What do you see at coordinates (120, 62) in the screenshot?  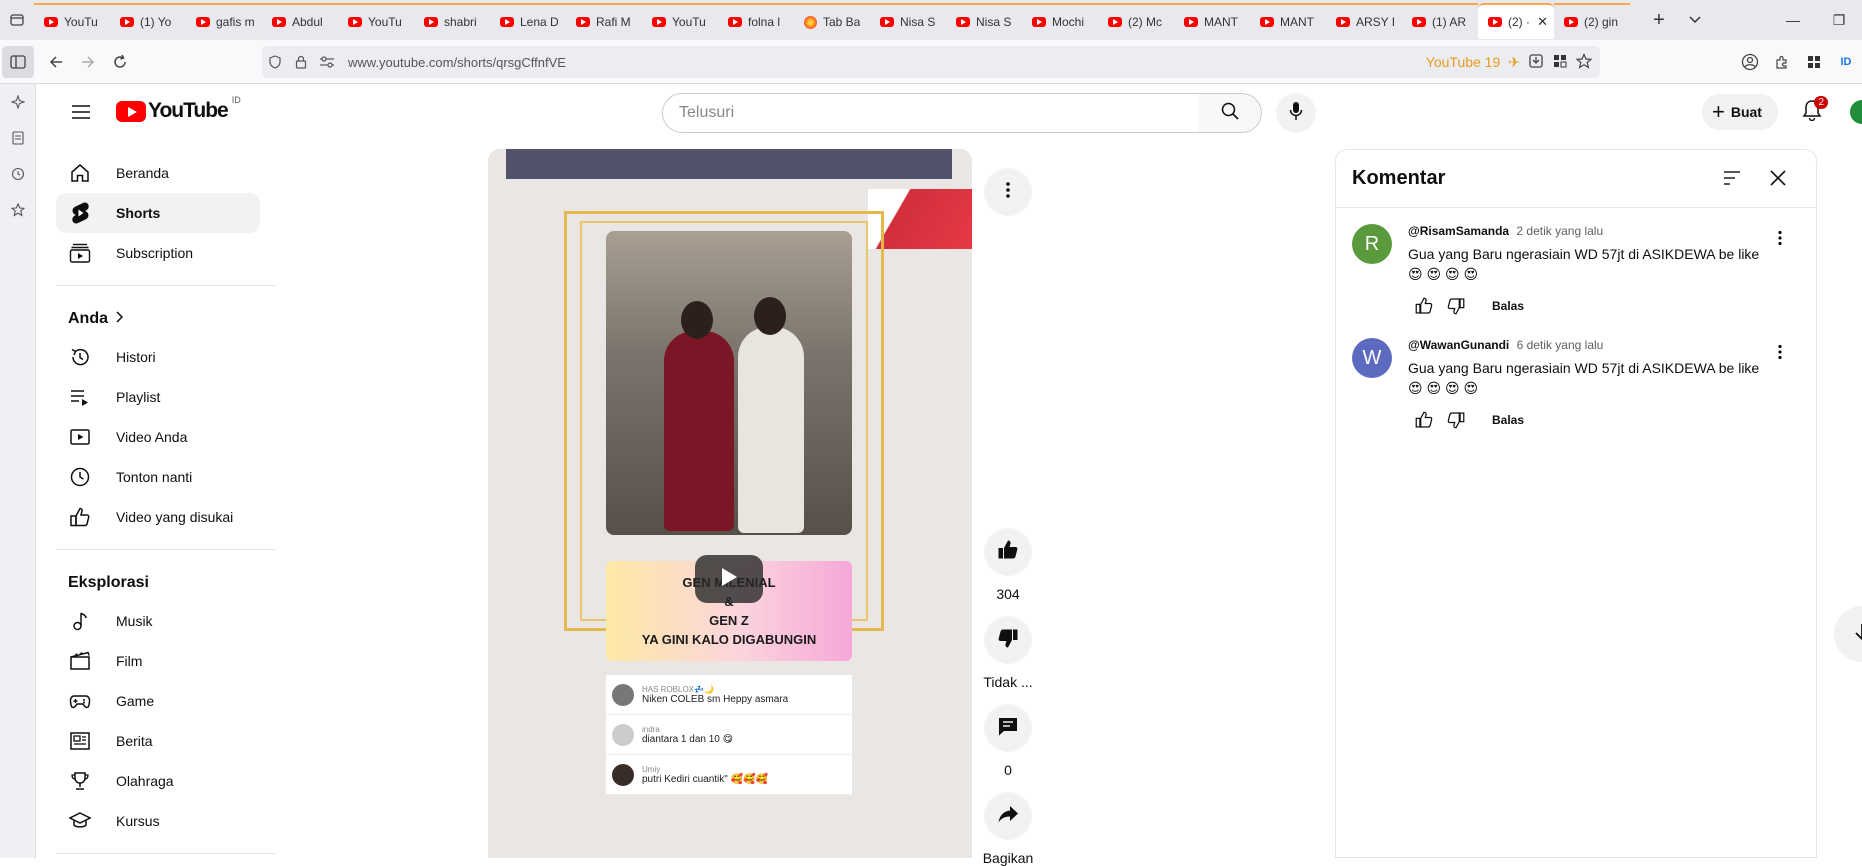 I see `reload-icon` at bounding box center [120, 62].